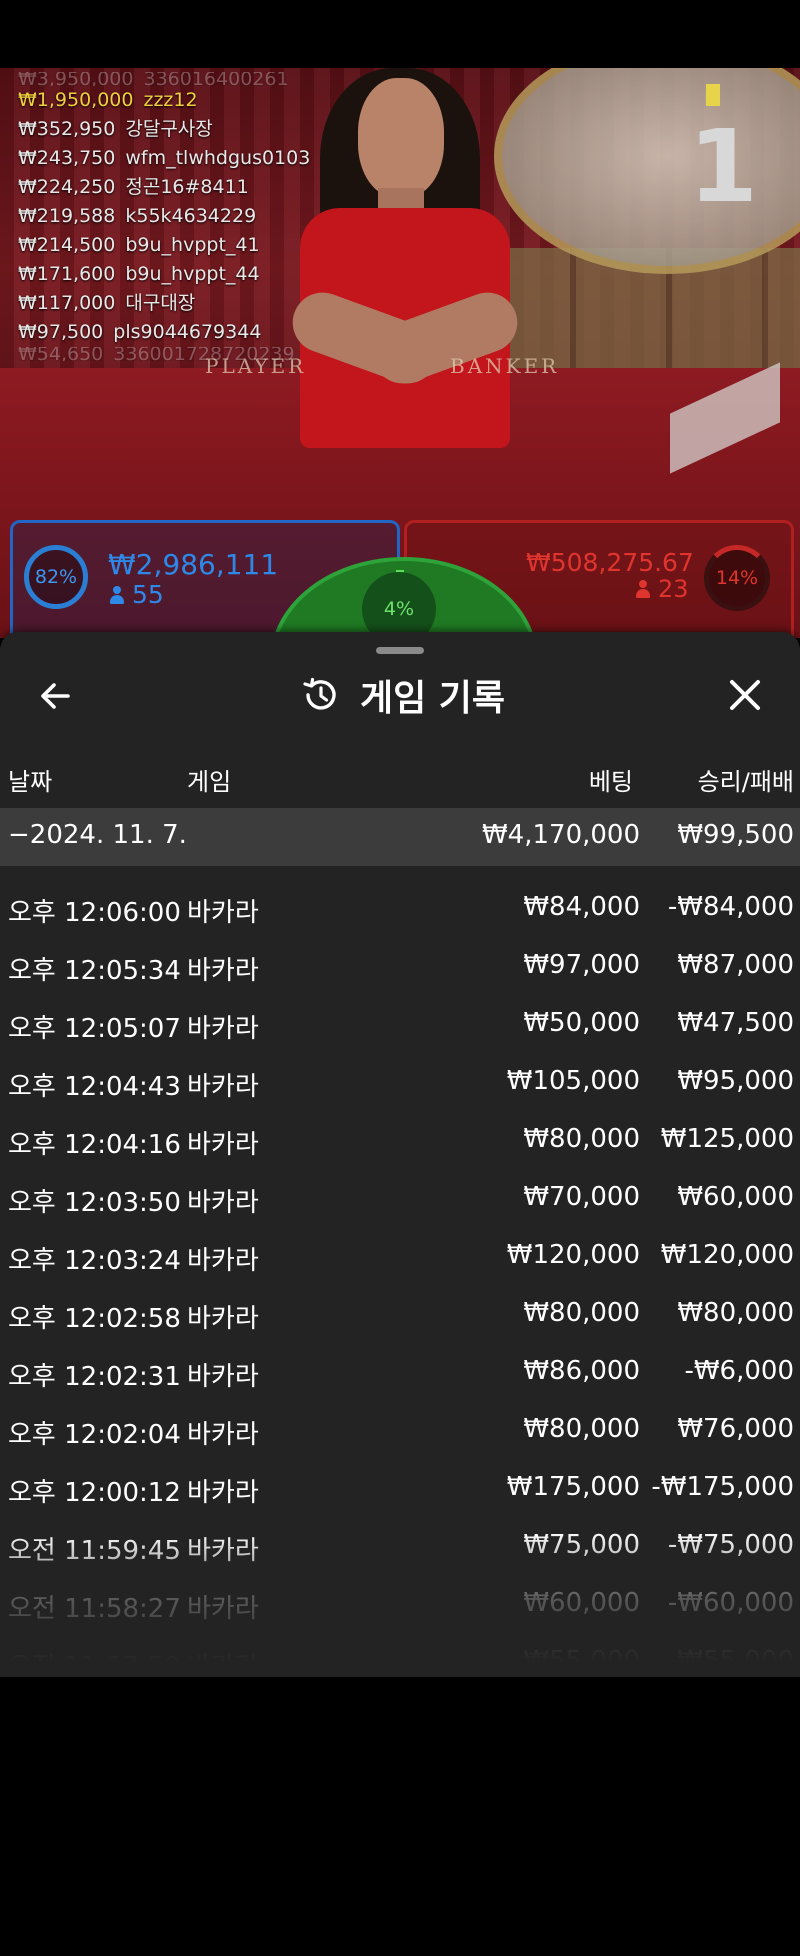  What do you see at coordinates (610, 782) in the screenshot?
I see `header-bet: 베팅` at bounding box center [610, 782].